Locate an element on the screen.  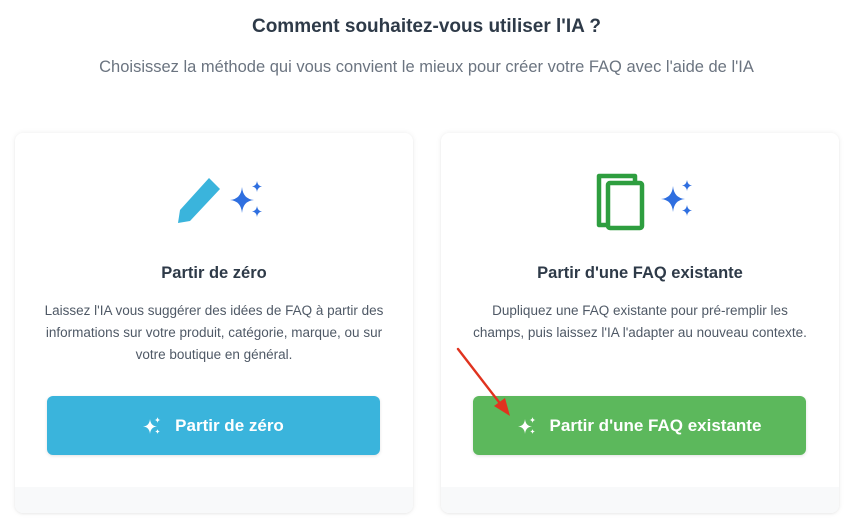
button-label: Partir de zéro is located at coordinates (229, 425).